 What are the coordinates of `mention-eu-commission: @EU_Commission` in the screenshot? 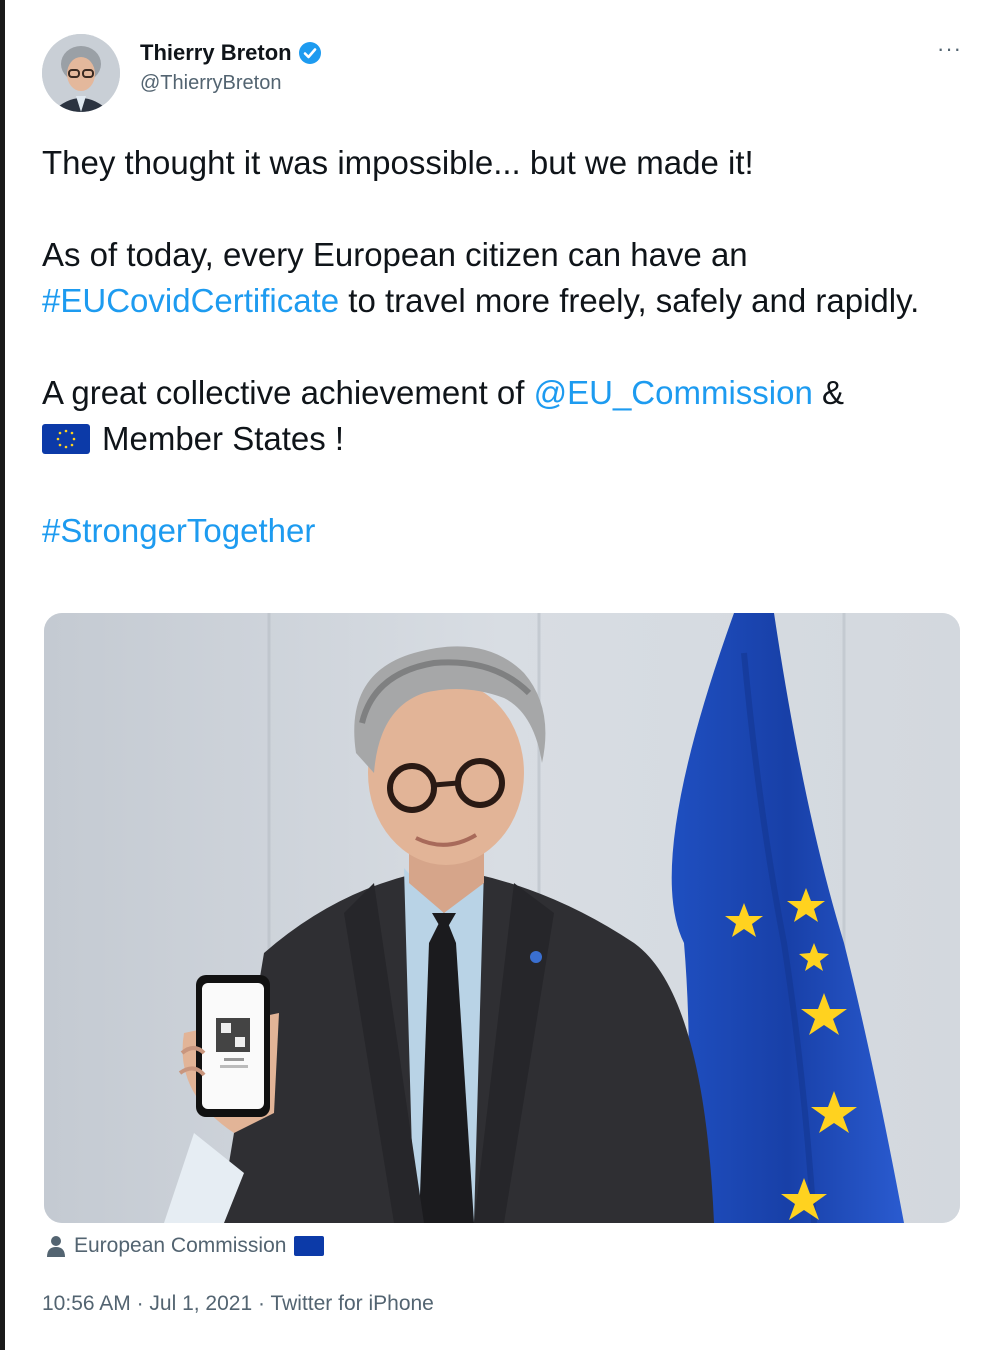 It's located at (673, 392).